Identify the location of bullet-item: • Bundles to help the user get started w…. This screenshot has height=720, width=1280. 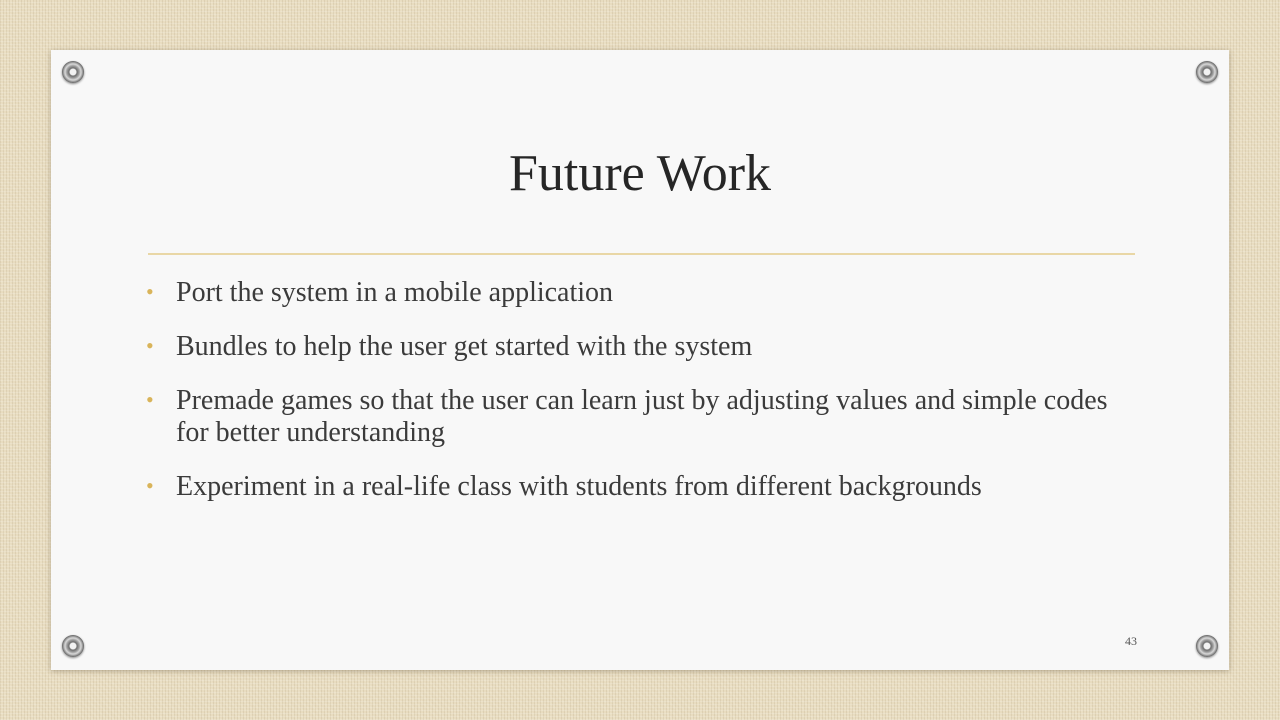
(646, 347).